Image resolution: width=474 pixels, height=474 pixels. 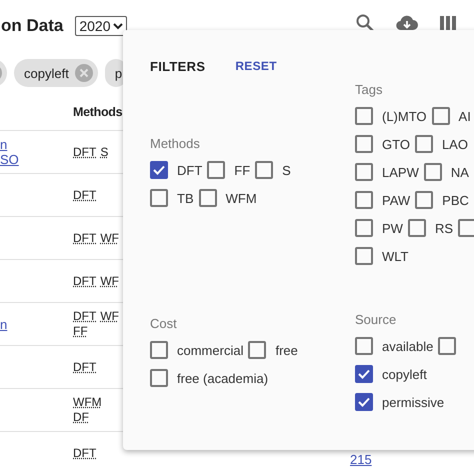 I want to click on filter-chip: copyleft, so click(x=56, y=73).